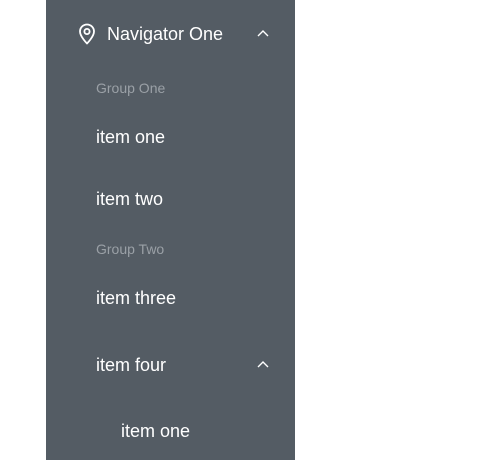 Image resolution: width=483 pixels, height=460 pixels. I want to click on submenu-item-four-label: item four, so click(131, 365).